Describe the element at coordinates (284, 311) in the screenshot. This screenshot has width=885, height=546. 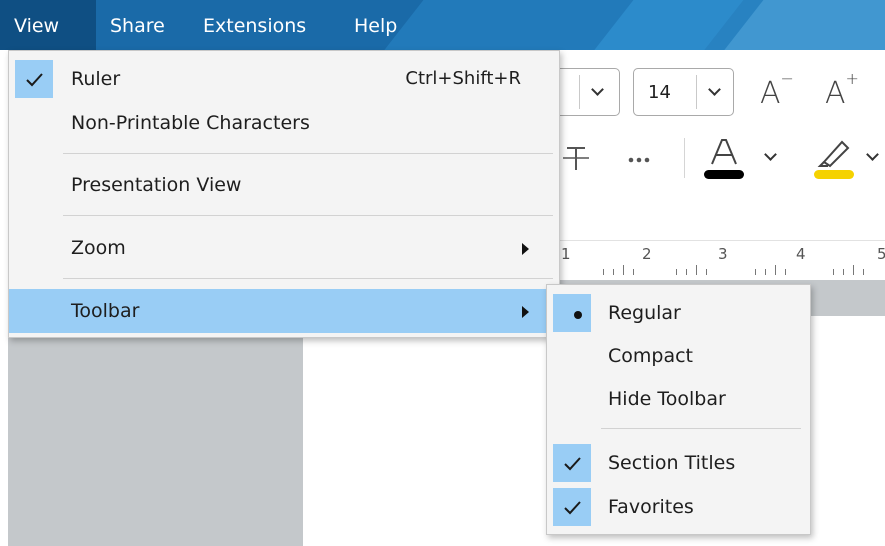
I see `menu-item-toolbar: Toolbar` at that location.